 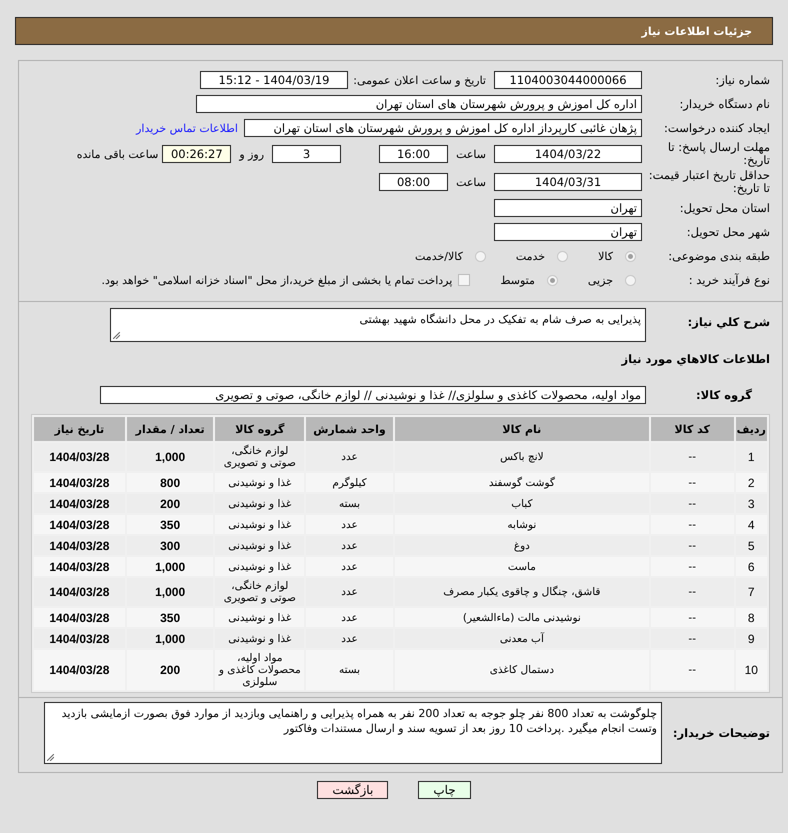 What do you see at coordinates (394, 31) in the screenshot?
I see `page-title: جزئیات اطلاعات نیاز` at bounding box center [394, 31].